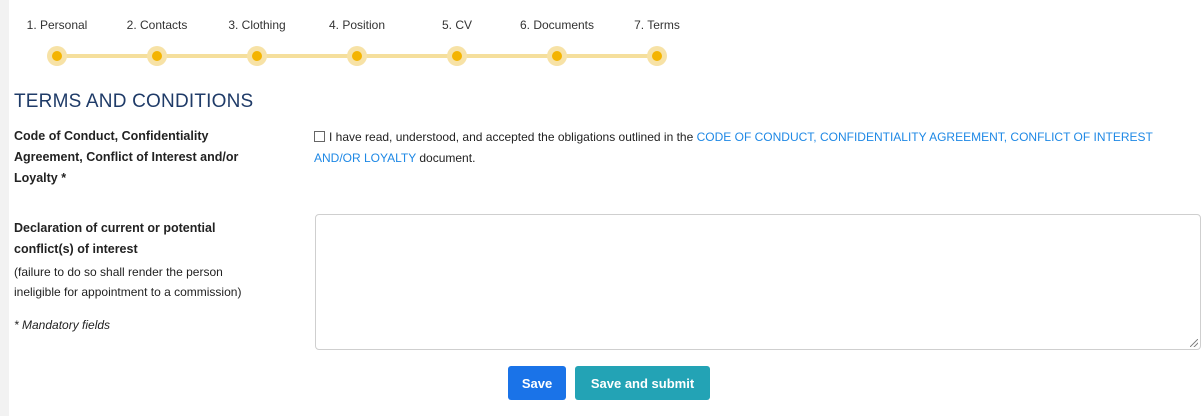 The image size is (1203, 416). I want to click on save-button: Save, so click(537, 383).